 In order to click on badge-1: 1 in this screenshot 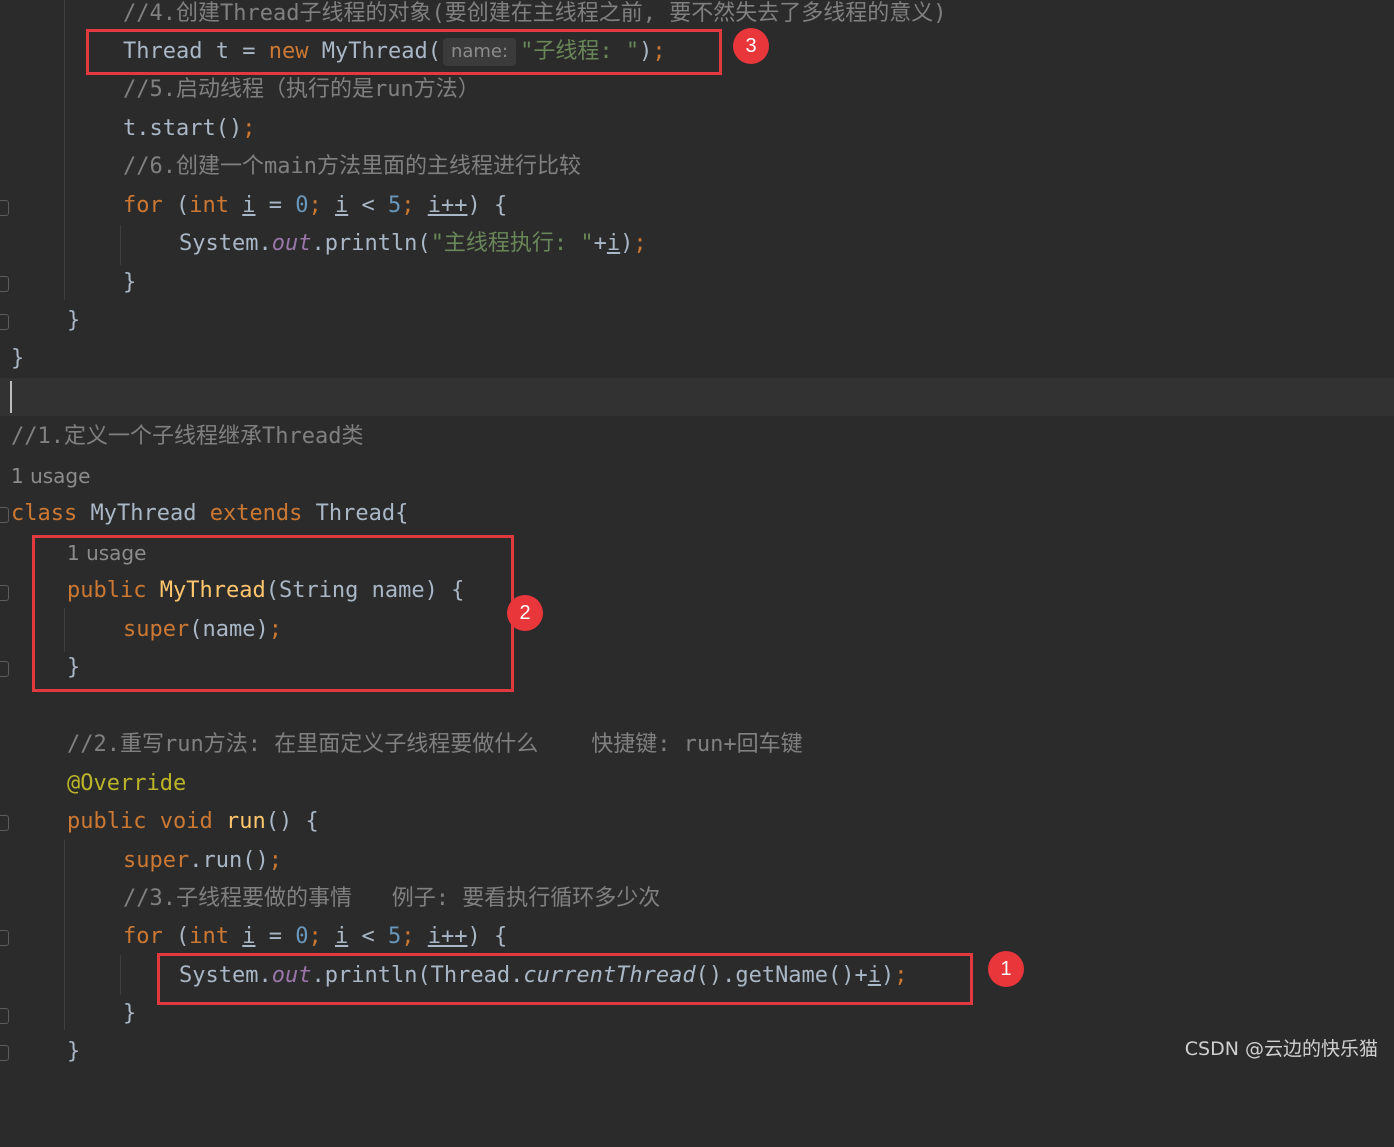, I will do `click(1006, 969)`.